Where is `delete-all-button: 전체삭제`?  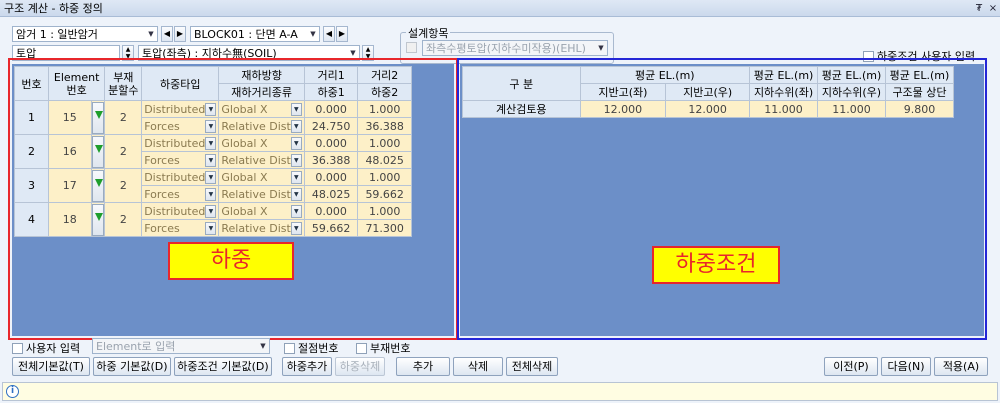 delete-all-button: 전체삭제 is located at coordinates (532, 366).